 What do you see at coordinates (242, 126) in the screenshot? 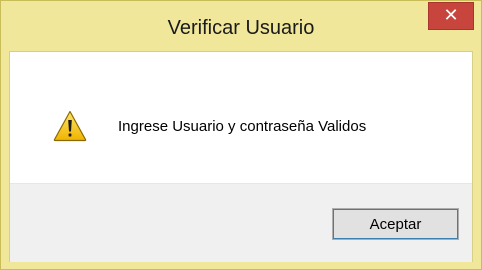
I see `message-text: Ingrese Usuario y contraseña Validos` at bounding box center [242, 126].